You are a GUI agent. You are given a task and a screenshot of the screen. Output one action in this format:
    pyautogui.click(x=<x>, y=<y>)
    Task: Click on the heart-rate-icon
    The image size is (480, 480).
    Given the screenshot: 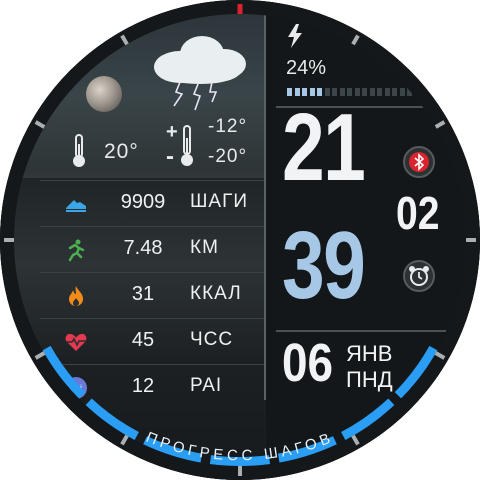 What is the action you would take?
    pyautogui.click(x=76, y=342)
    